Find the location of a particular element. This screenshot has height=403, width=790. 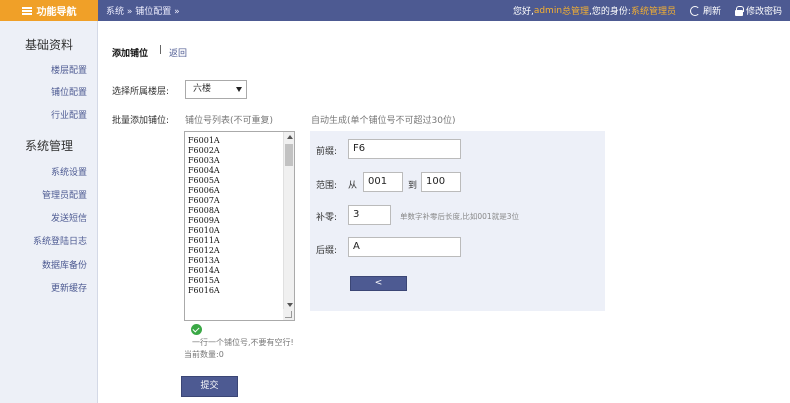

range-to-label: 到 is located at coordinates (413, 186).